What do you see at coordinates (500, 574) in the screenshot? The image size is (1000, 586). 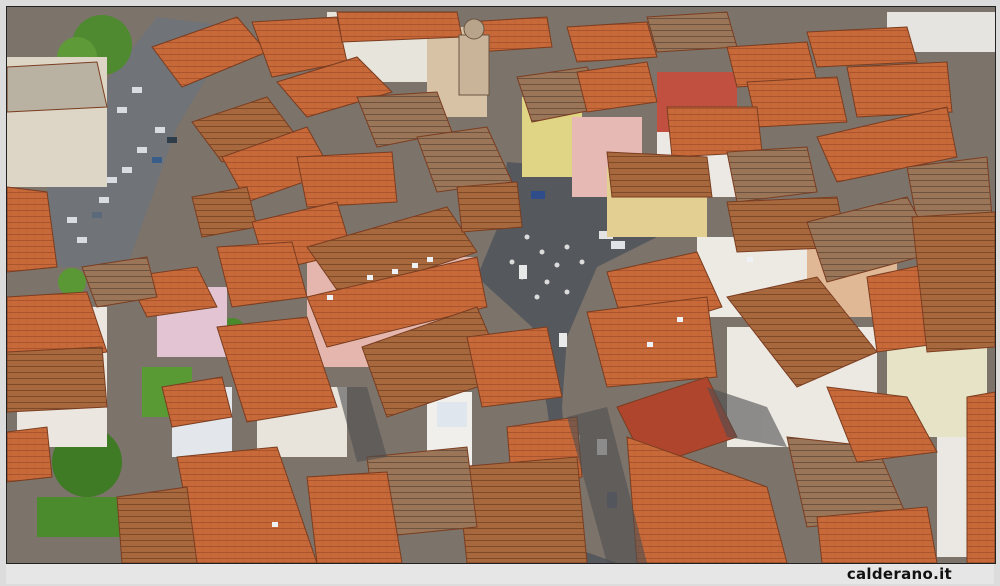 I see `caption-bar: calderano.it` at bounding box center [500, 574].